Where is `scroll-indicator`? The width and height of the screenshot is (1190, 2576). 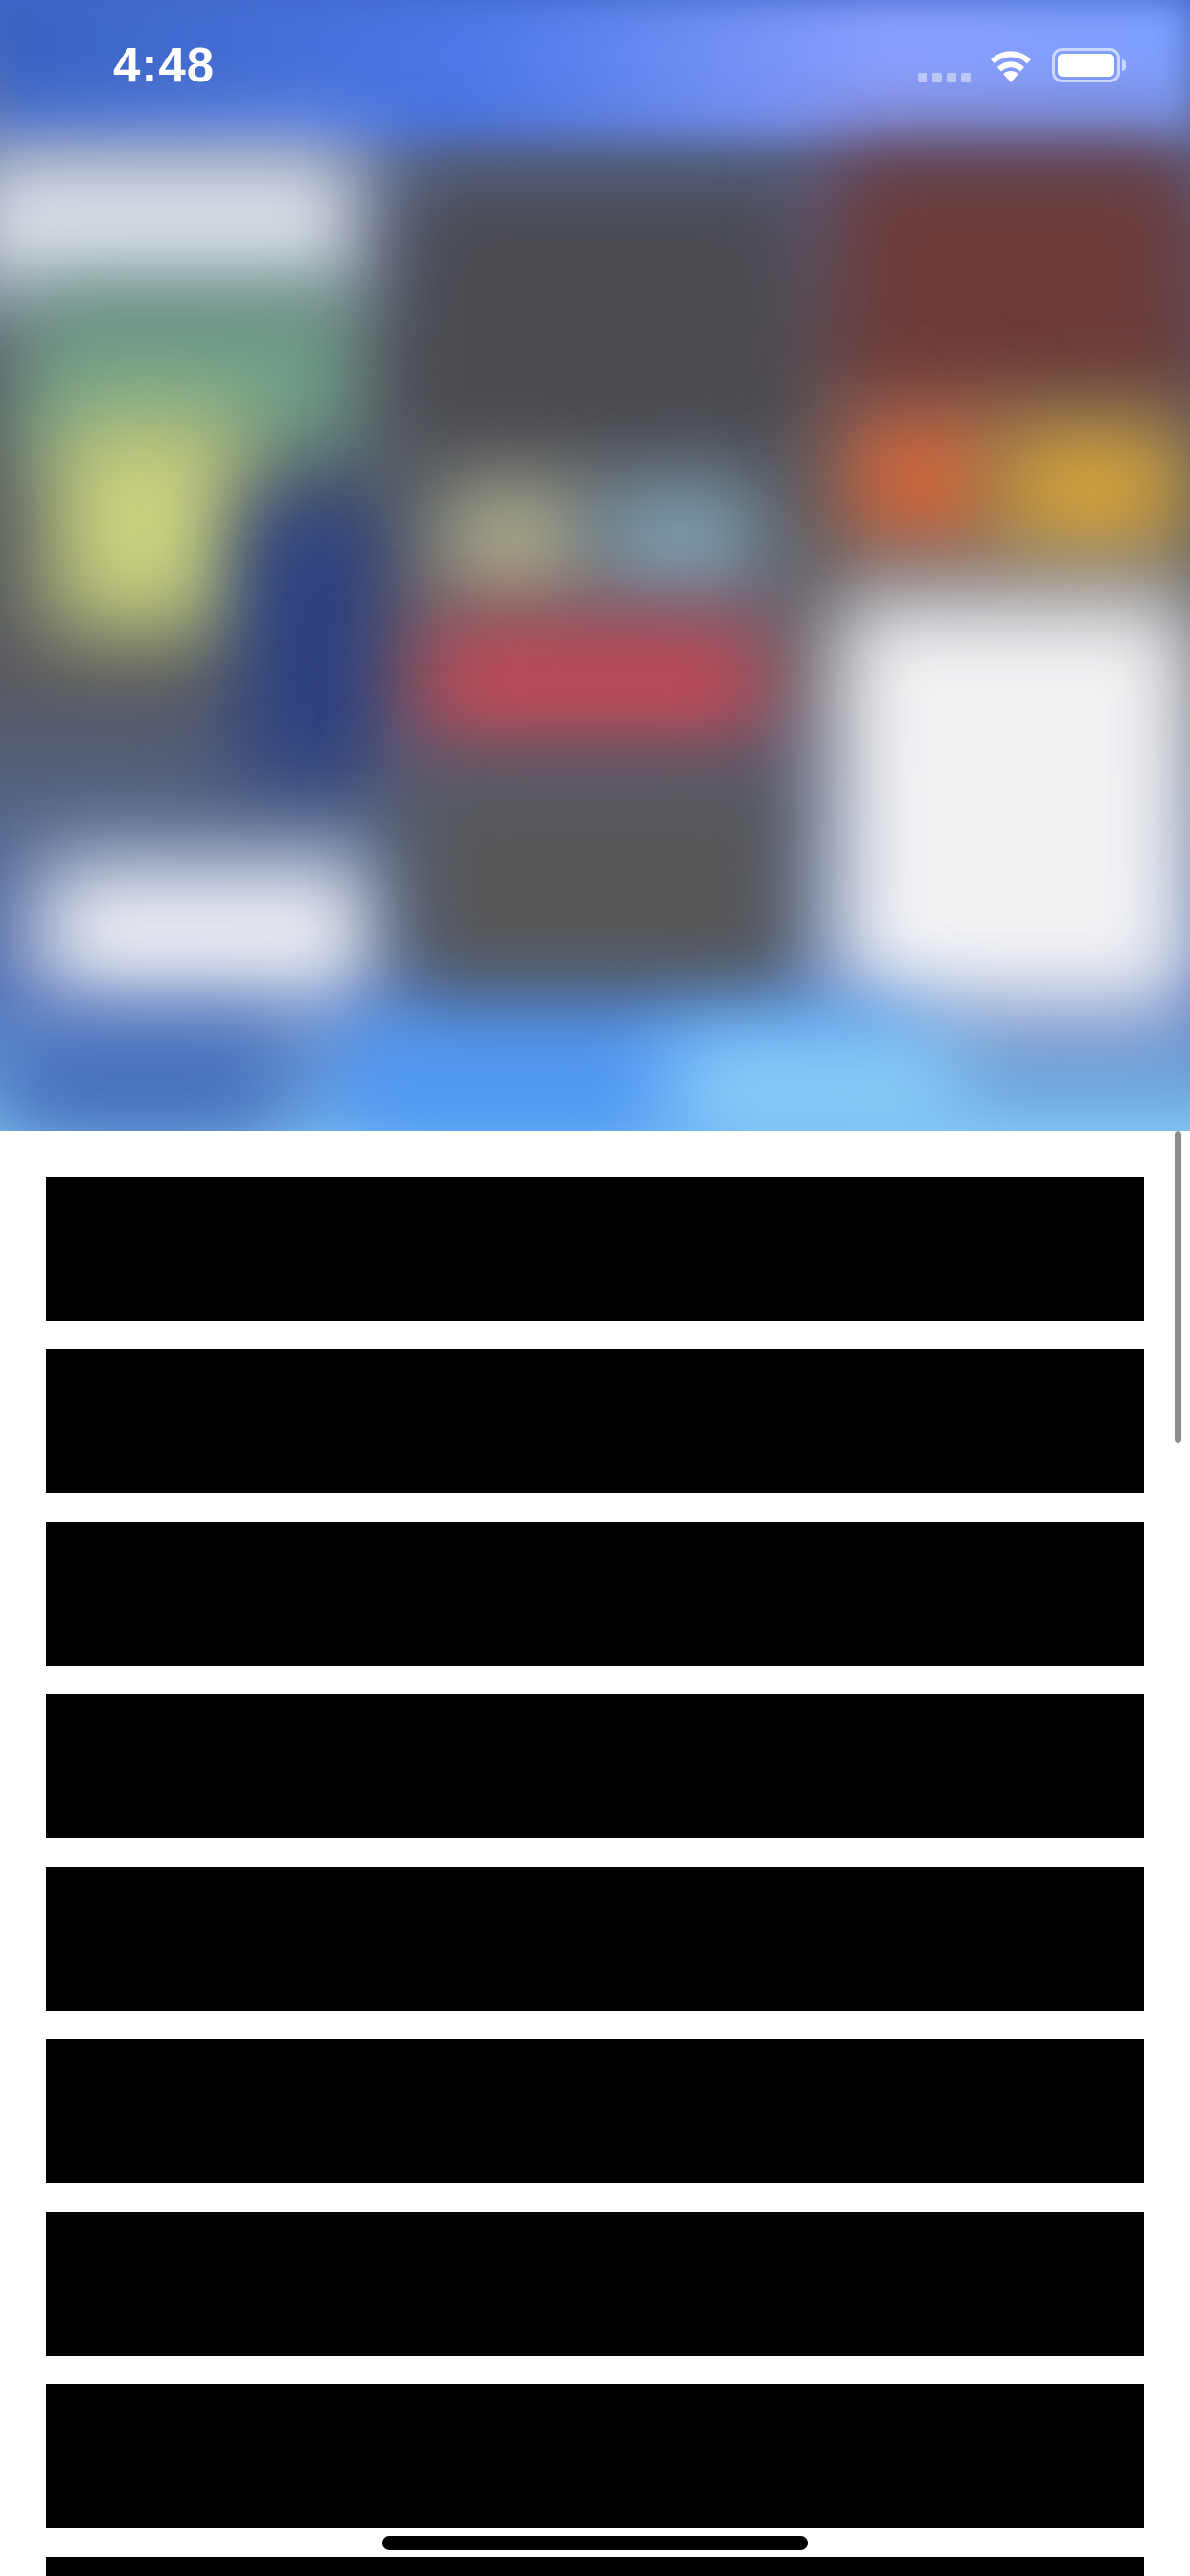
scroll-indicator is located at coordinates (1178, 1287).